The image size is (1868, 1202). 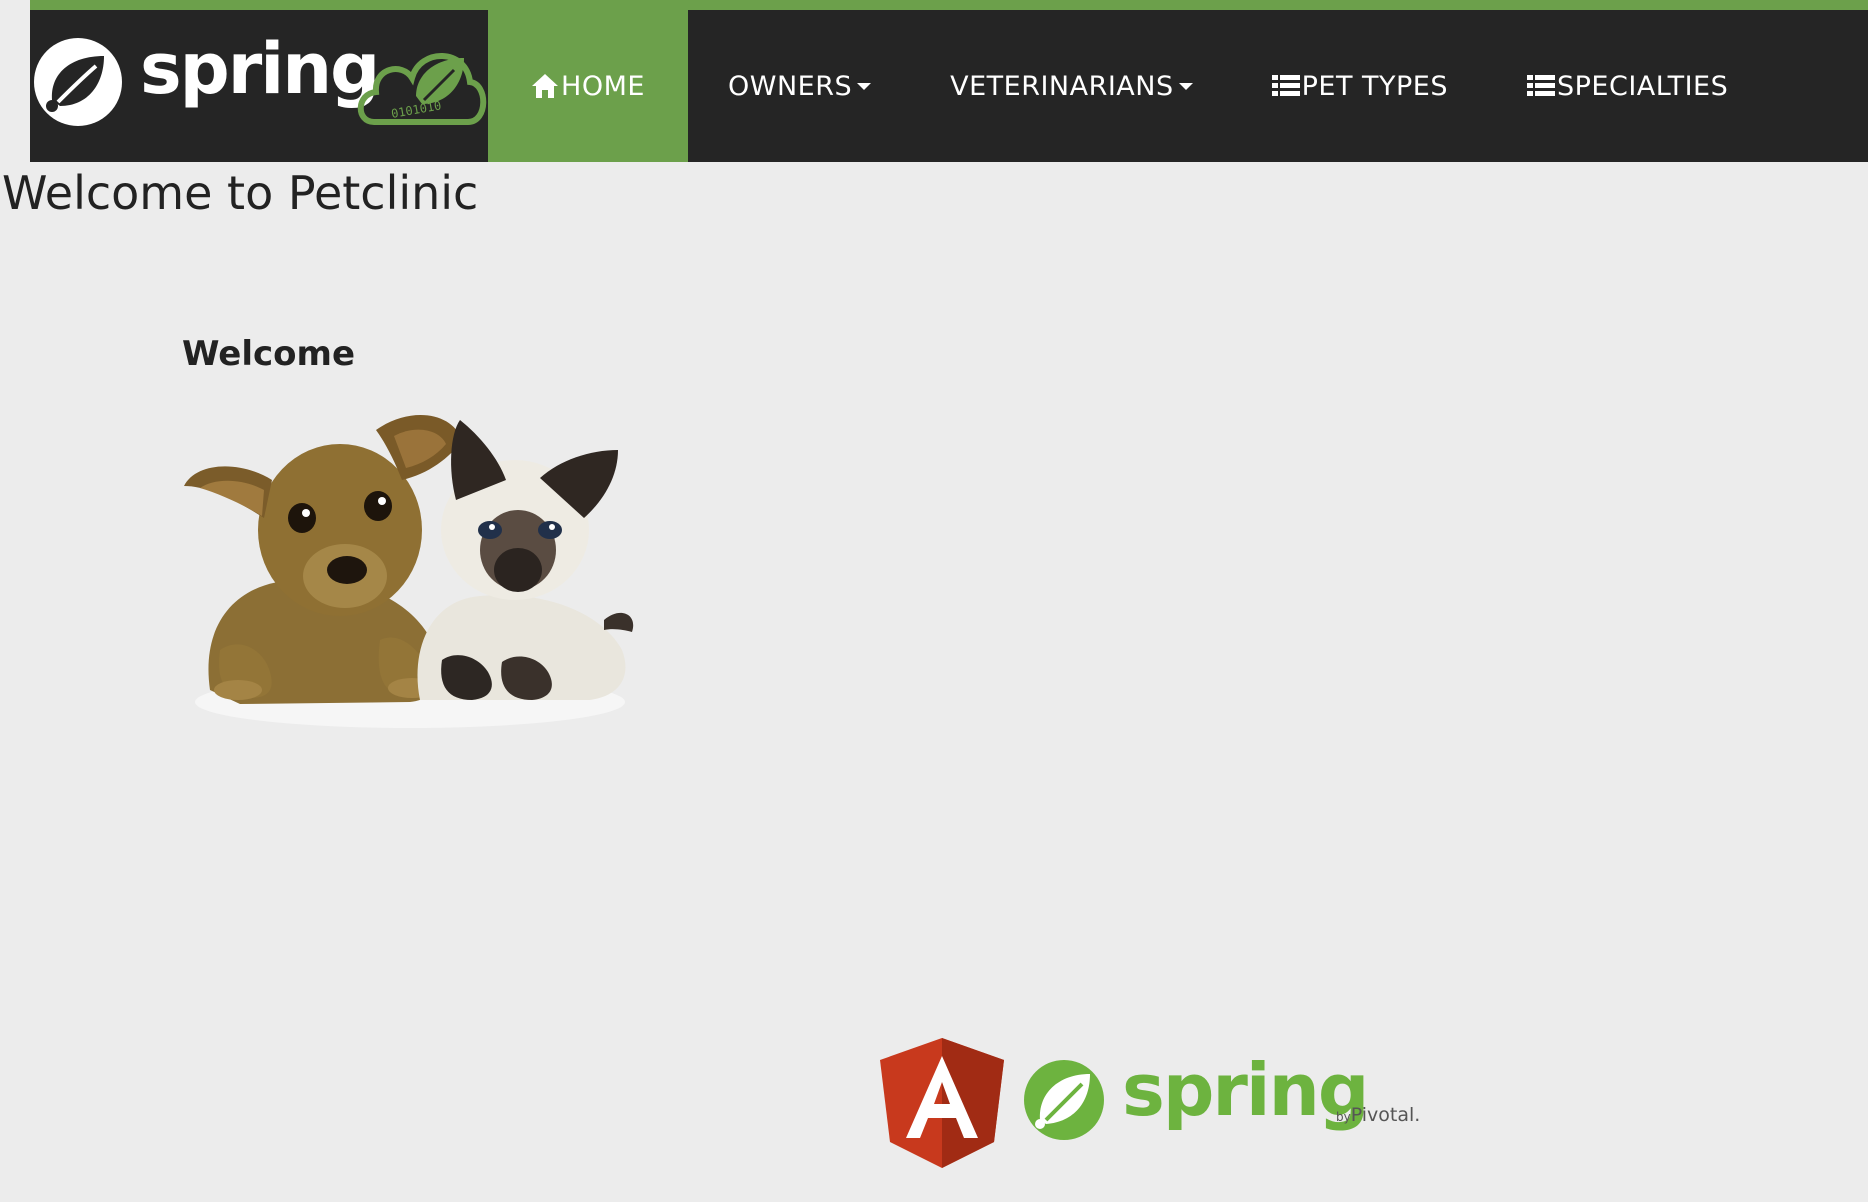 I want to click on spring-cloud-icon: 0101010, so click(x=422, y=89).